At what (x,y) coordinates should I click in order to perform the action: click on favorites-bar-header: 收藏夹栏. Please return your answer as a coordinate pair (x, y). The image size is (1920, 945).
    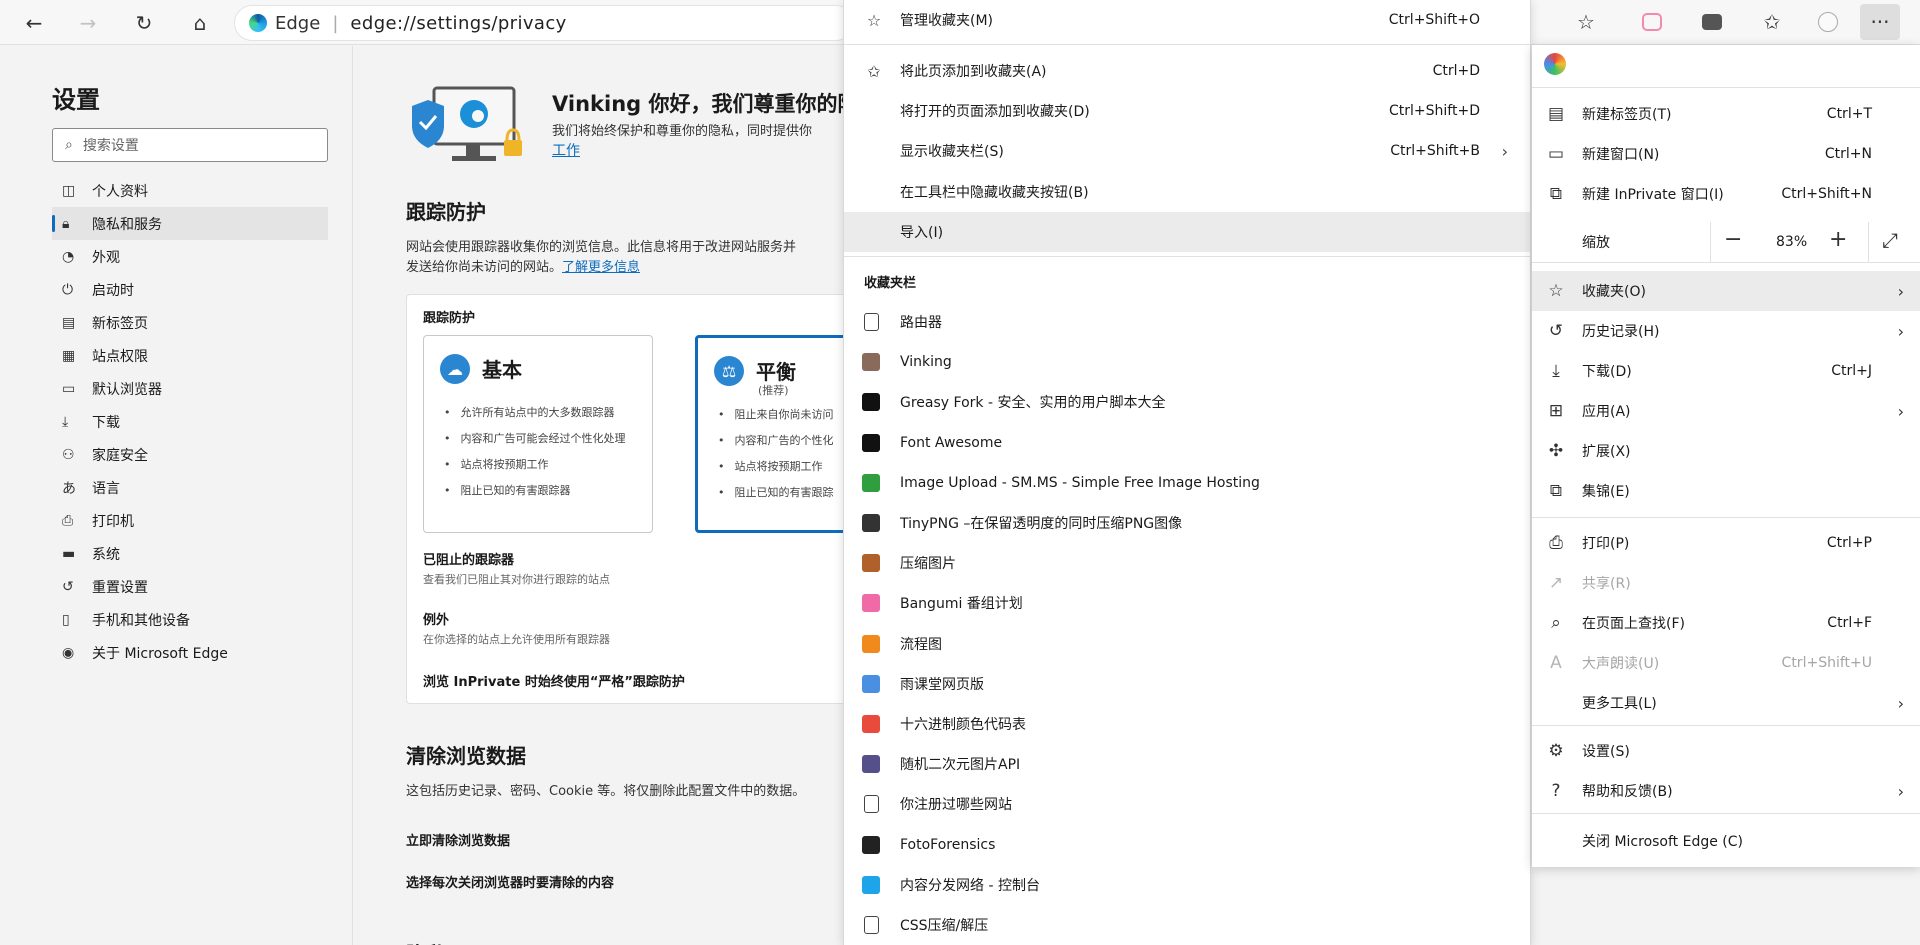
    Looking at the image, I should click on (890, 283).